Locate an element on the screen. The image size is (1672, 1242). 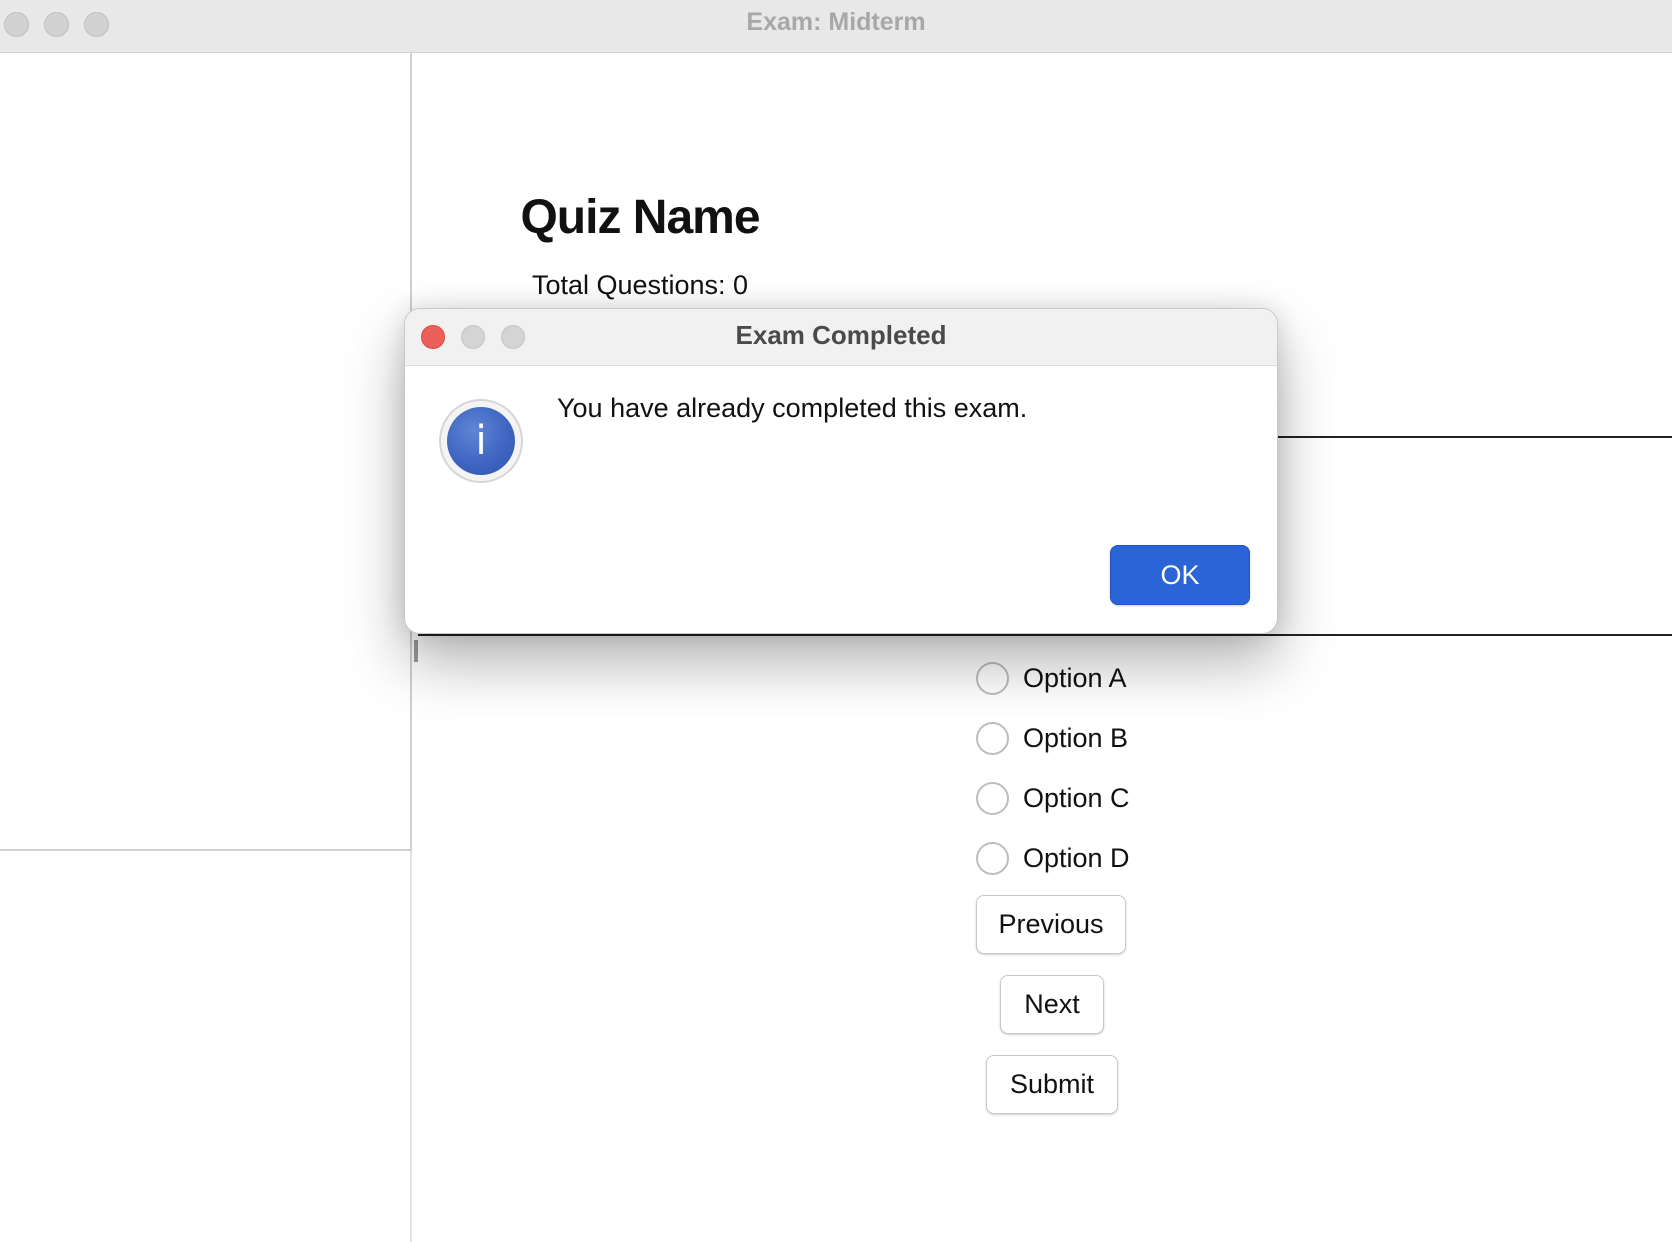
question-area-top-divider is located at coordinates (1471, 437).